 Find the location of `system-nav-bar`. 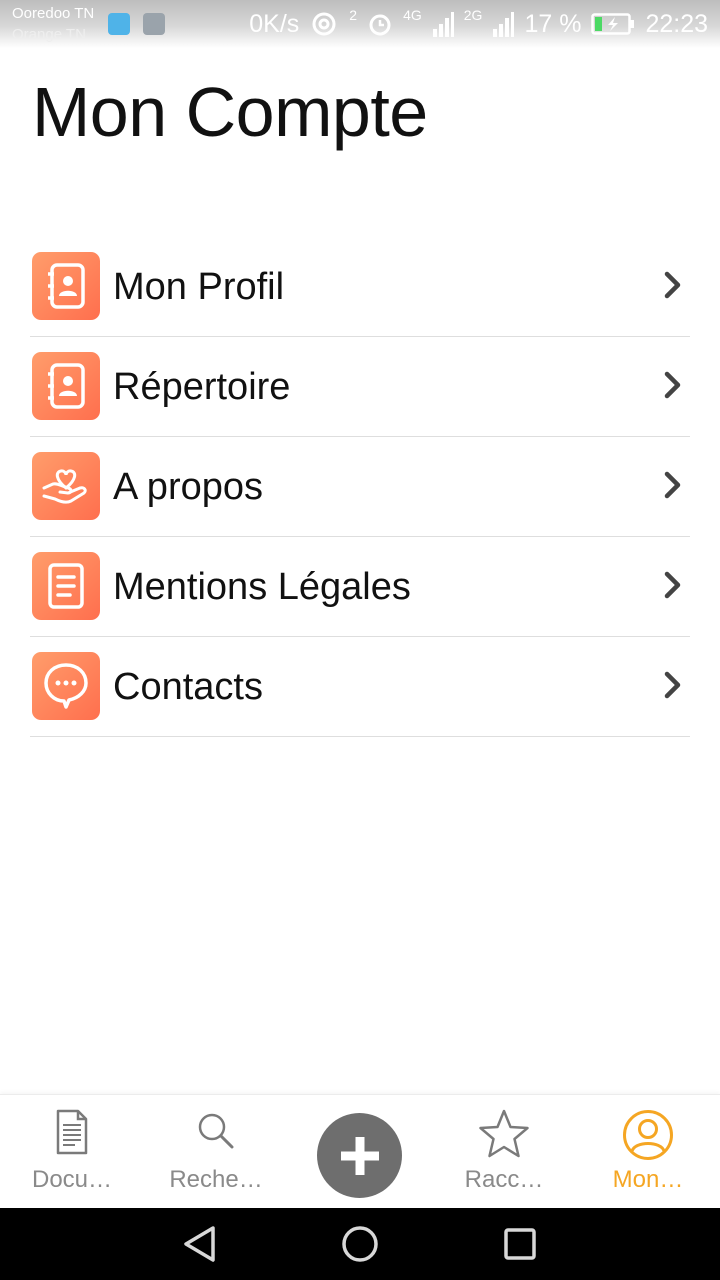

system-nav-bar is located at coordinates (360, 1244).